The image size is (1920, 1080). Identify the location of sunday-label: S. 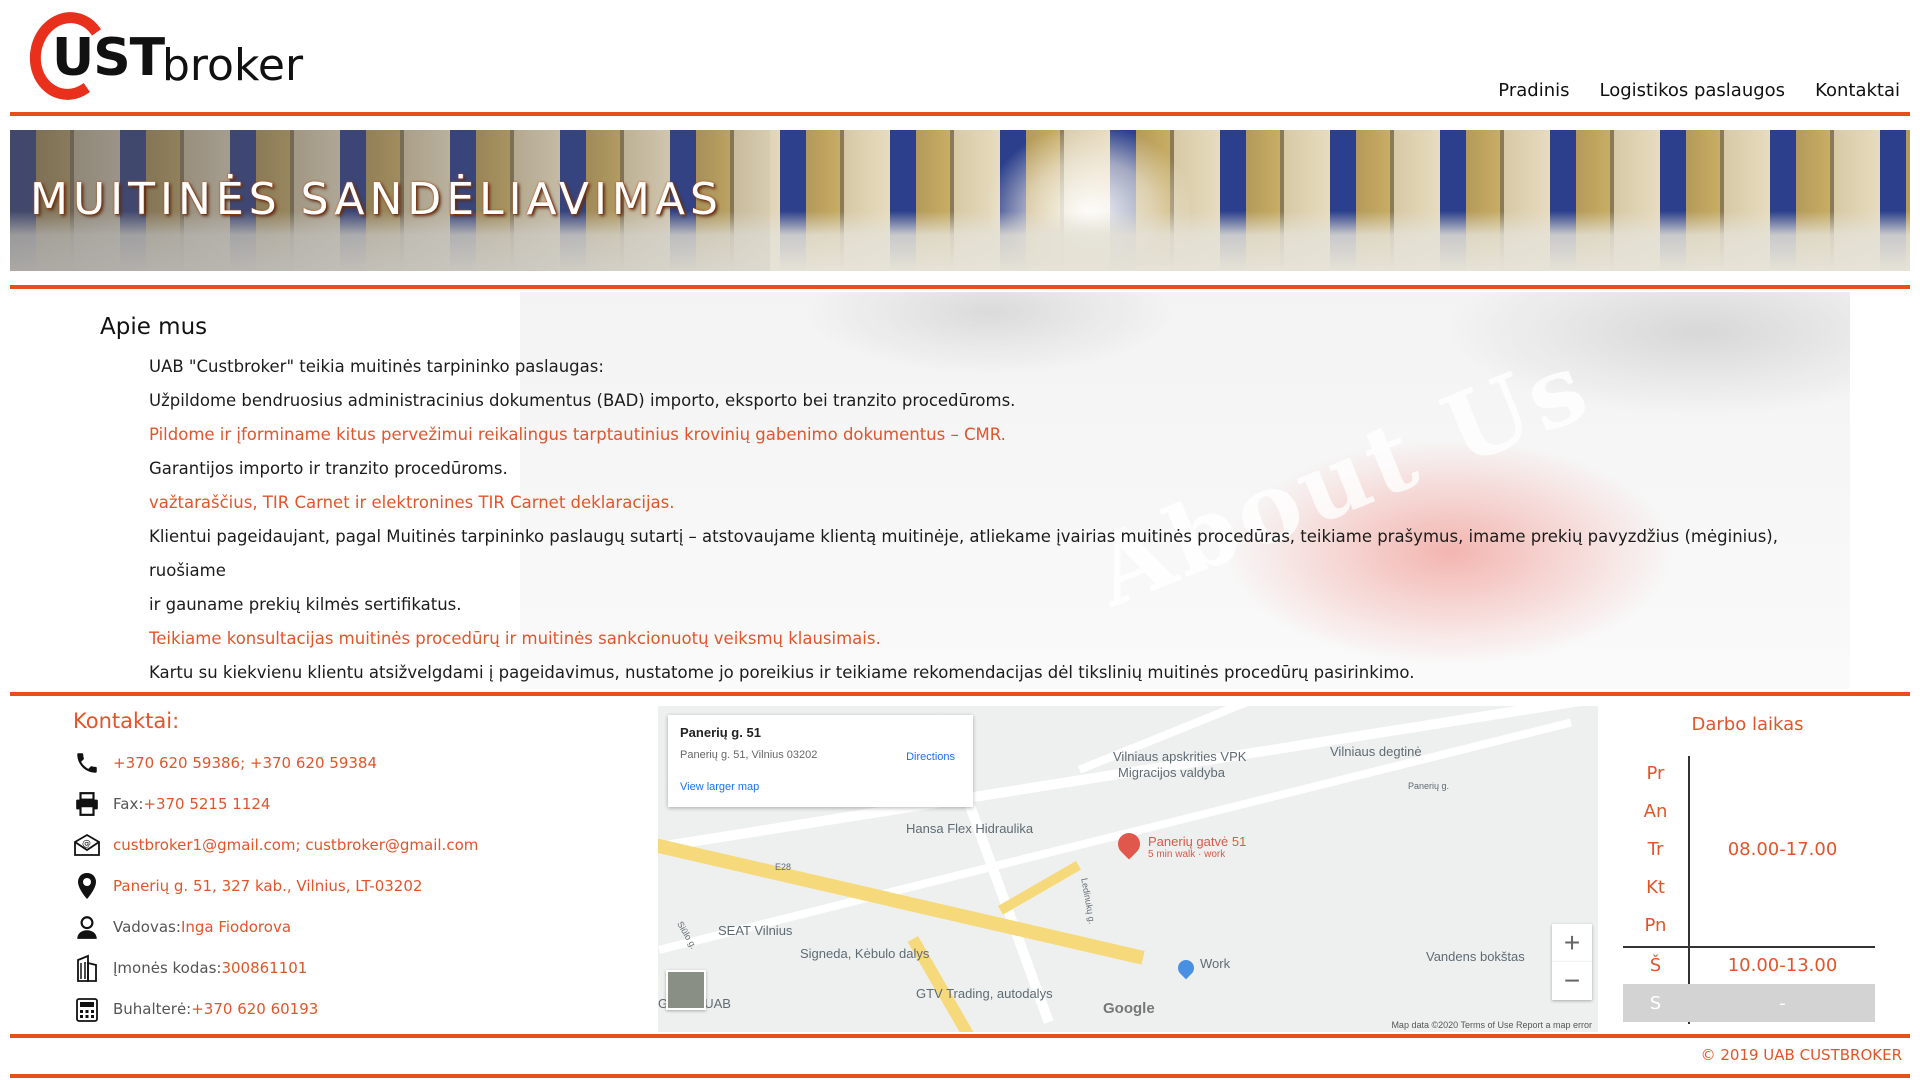
(1655, 1003).